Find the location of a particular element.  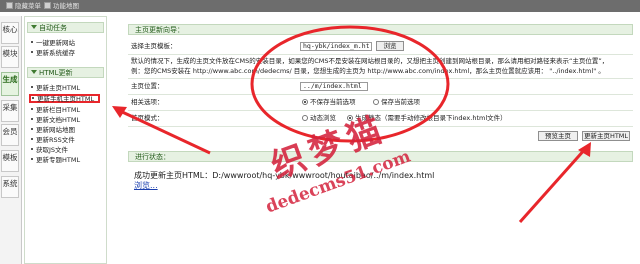

arrow-to-sidebar-line is located at coordinates (164, 131).